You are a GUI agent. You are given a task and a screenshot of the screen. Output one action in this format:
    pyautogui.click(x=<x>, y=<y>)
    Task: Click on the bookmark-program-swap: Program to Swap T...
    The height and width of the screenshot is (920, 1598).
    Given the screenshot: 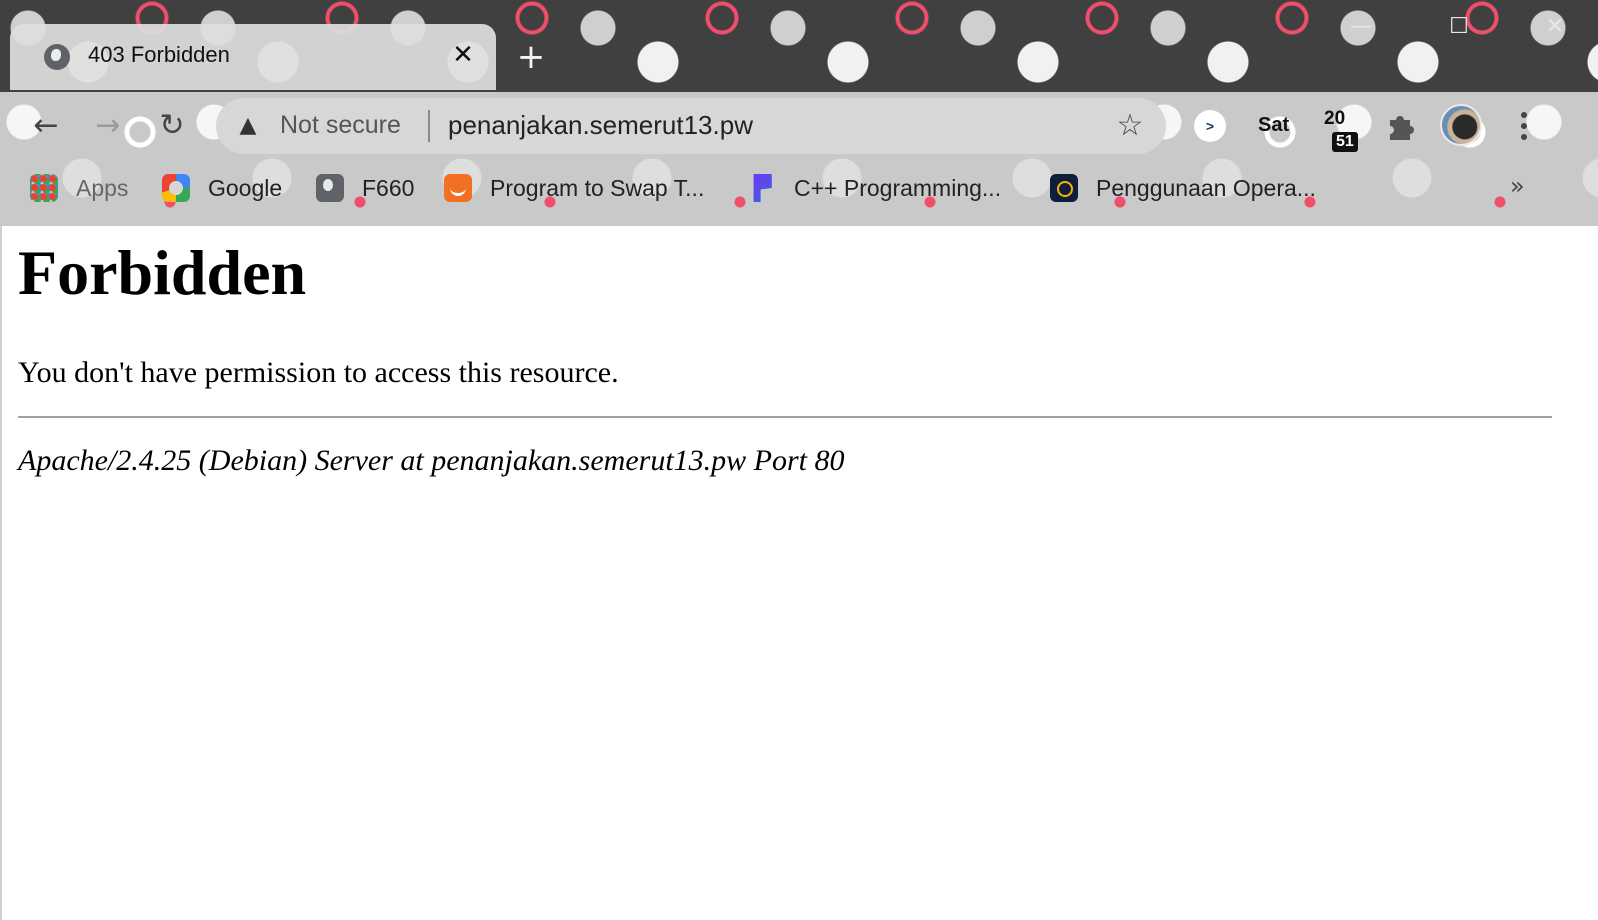 What is the action you would take?
    pyautogui.click(x=574, y=188)
    